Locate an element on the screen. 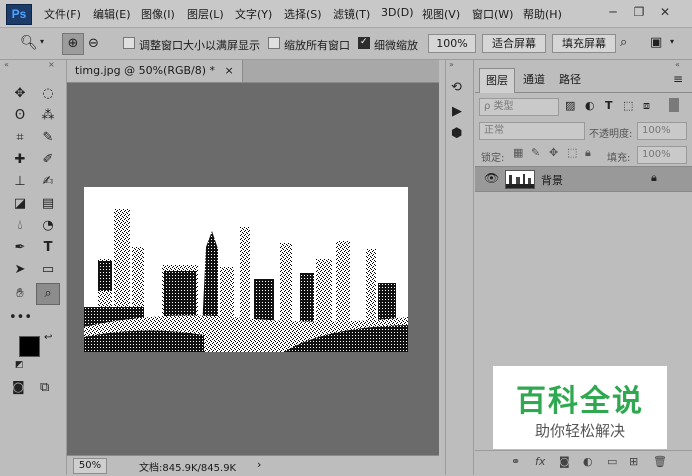  fit-screen-button: 适合屏幕 is located at coordinates (514, 43).